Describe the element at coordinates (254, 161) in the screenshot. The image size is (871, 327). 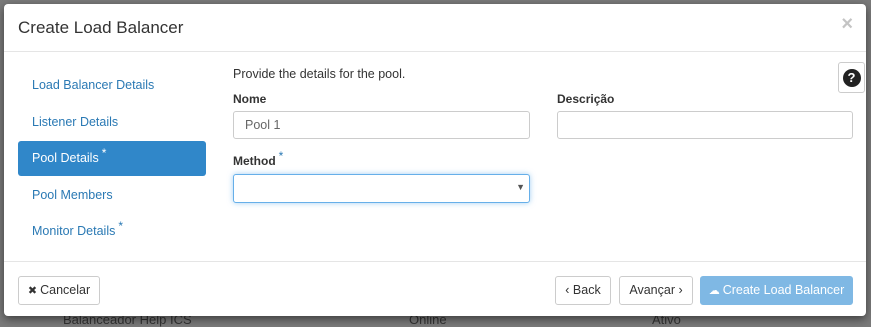
I see `method-label-text: Method` at that location.